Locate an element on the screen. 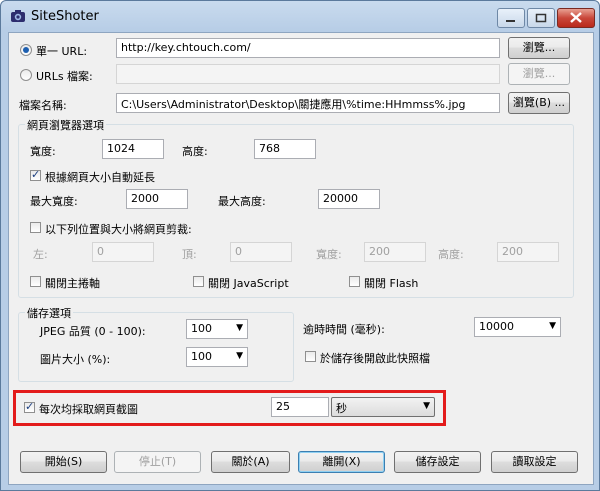 This screenshot has height=491, width=600. open-after-save-checkbox is located at coordinates (310, 356).